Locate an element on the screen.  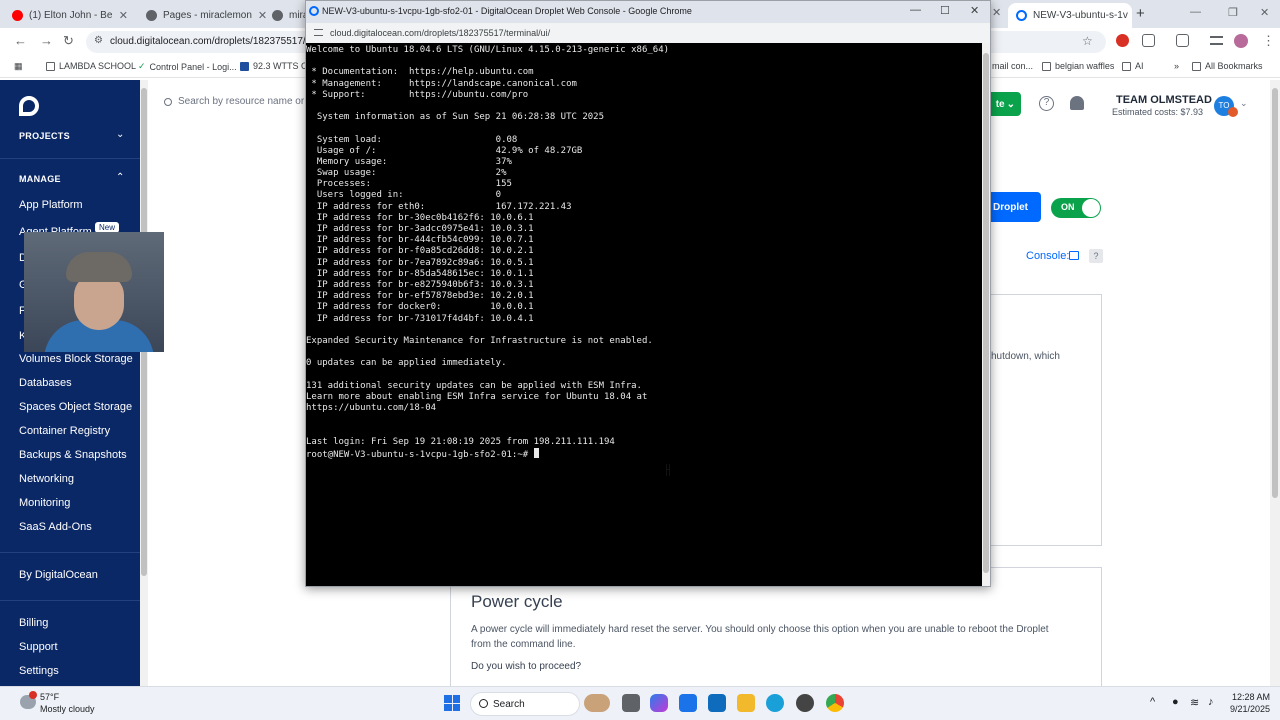
tab-label: miraci is located at coordinates (297, 15).